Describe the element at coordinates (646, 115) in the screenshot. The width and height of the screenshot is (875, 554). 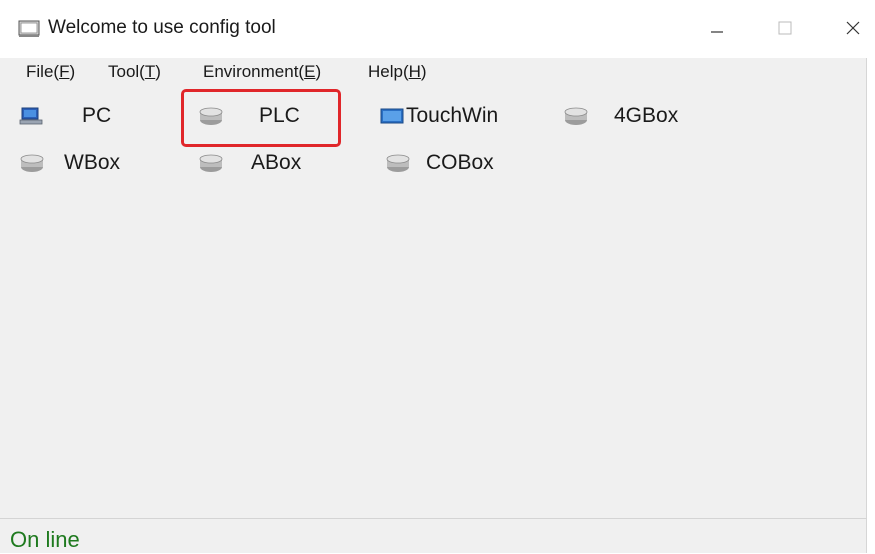
I see `device-label: 4GBox` at that location.